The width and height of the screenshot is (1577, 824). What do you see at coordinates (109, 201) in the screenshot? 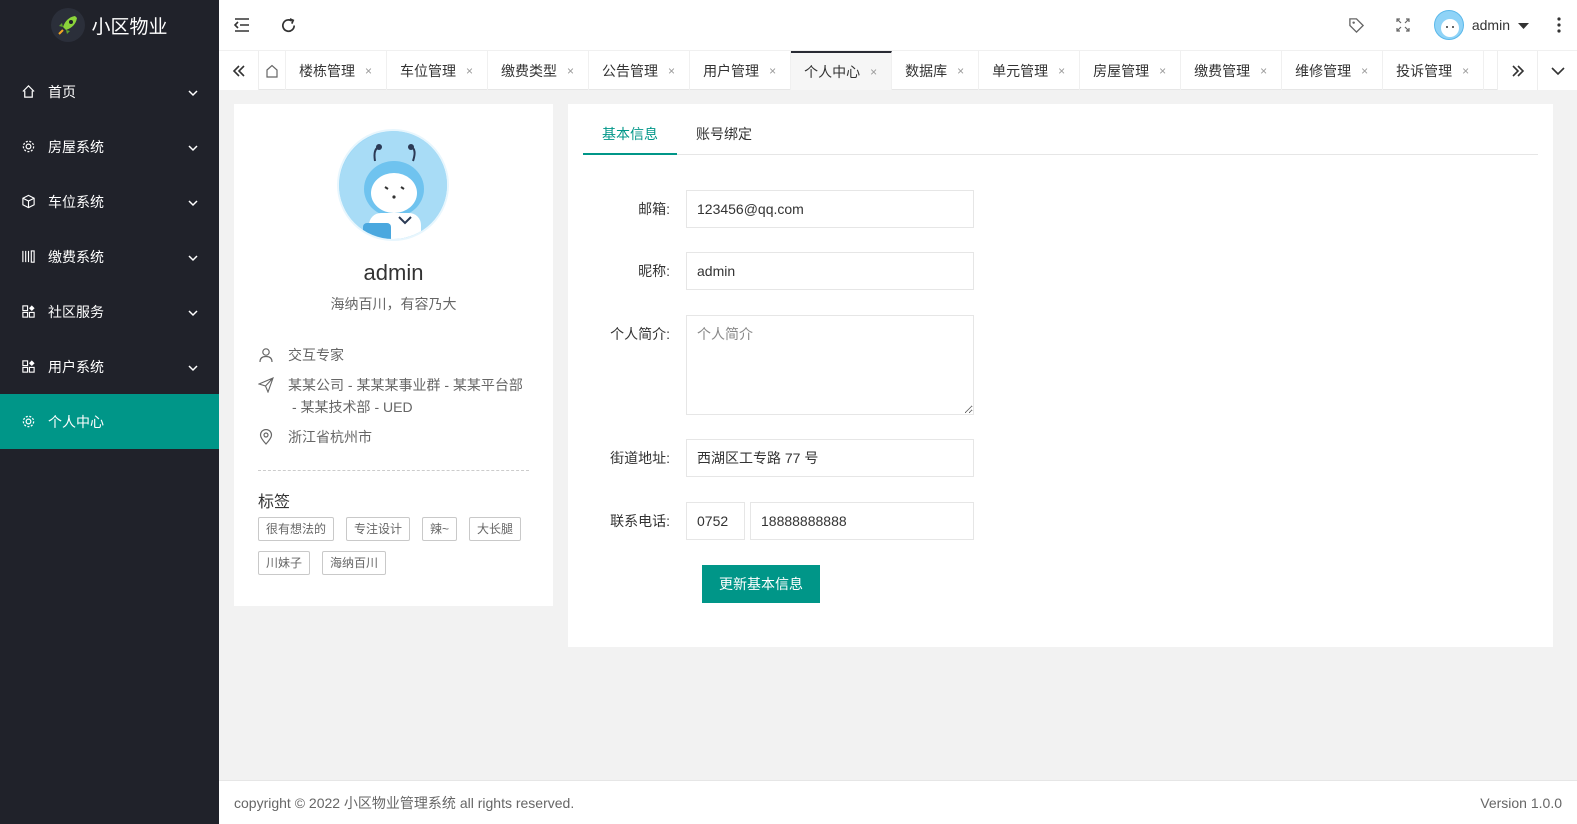
I see `sidebar-item-parking: 车位系统` at bounding box center [109, 201].